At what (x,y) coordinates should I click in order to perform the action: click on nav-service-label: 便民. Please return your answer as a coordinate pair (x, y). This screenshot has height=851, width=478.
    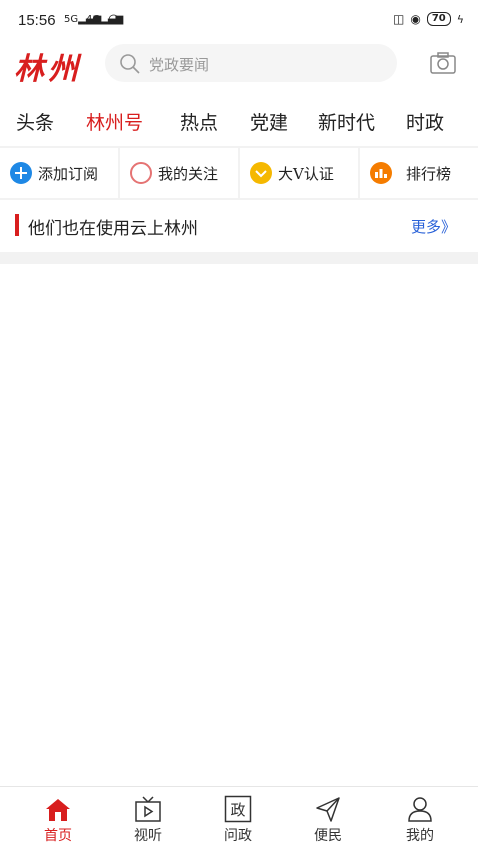
    Looking at the image, I should click on (328, 836).